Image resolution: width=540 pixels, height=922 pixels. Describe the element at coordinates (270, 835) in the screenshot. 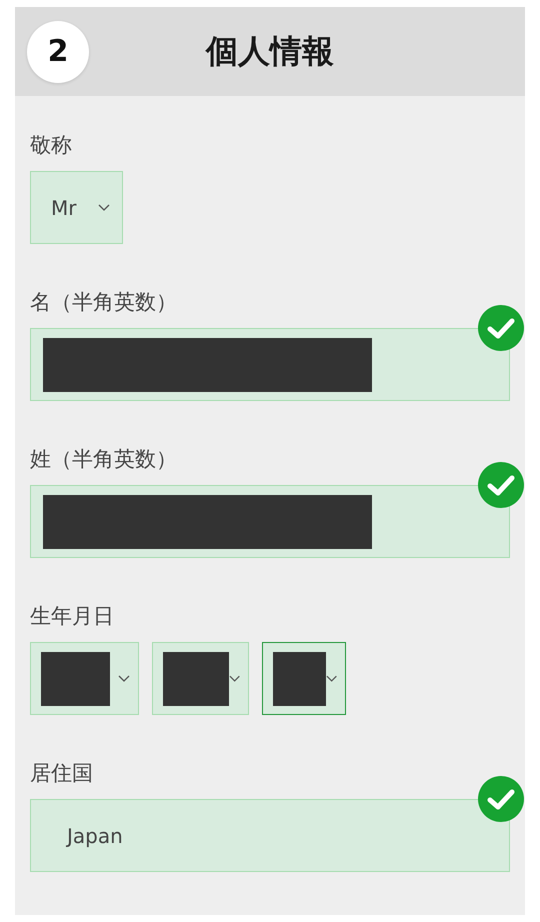

I see `input-field: Japan` at that location.